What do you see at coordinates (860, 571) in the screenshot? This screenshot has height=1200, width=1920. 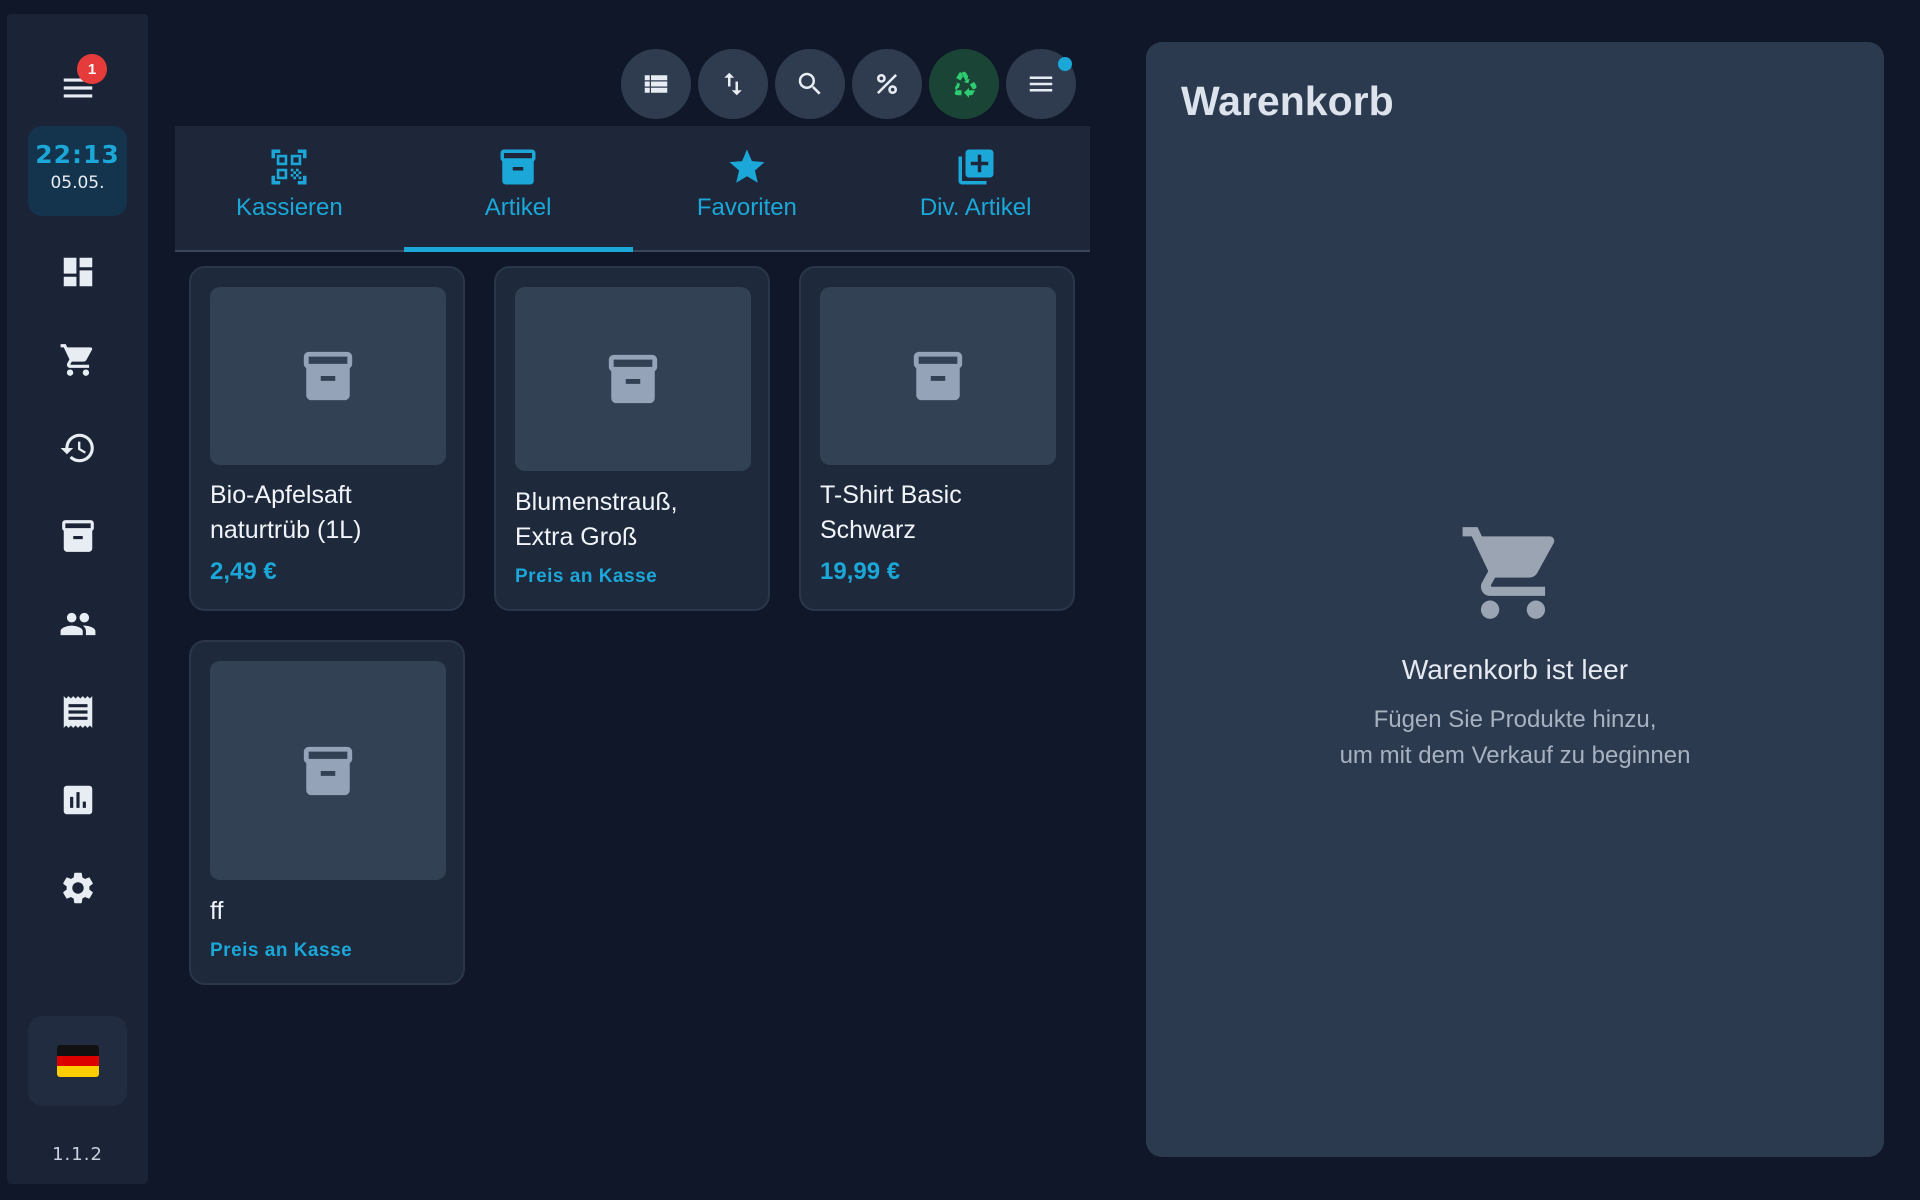 I see `product-price: 19,99 €` at bounding box center [860, 571].